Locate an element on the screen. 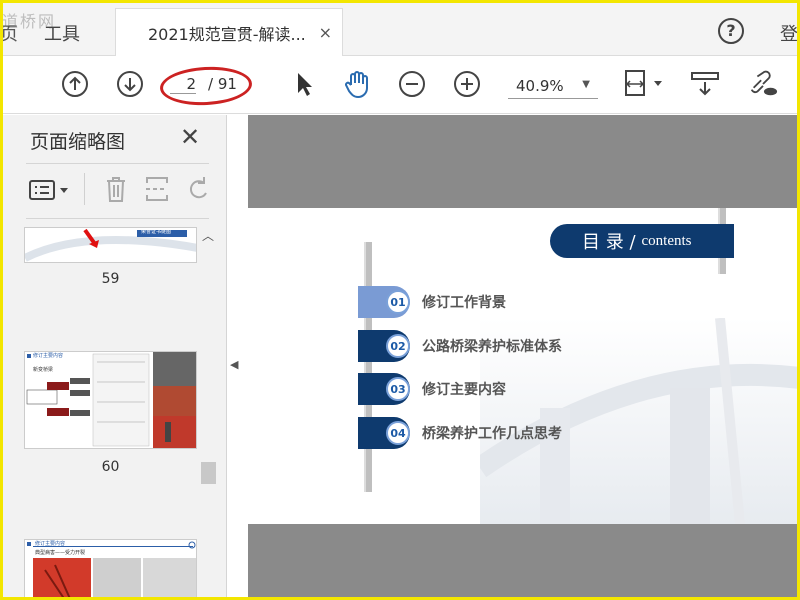 This screenshot has height=600, width=800. scroll-mode-icon is located at coordinates (705, 84).